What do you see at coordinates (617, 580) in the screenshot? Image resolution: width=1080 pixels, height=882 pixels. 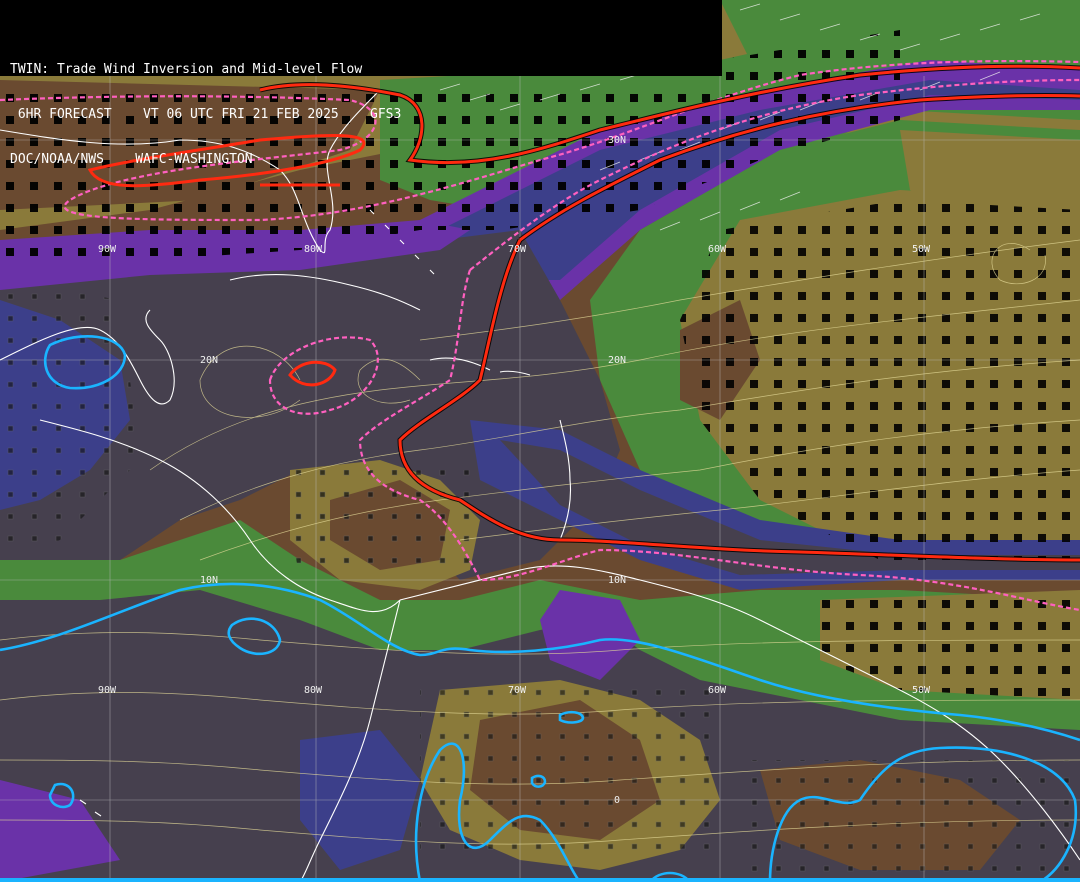 I see `lat-label-10n-east: 10N` at bounding box center [617, 580].